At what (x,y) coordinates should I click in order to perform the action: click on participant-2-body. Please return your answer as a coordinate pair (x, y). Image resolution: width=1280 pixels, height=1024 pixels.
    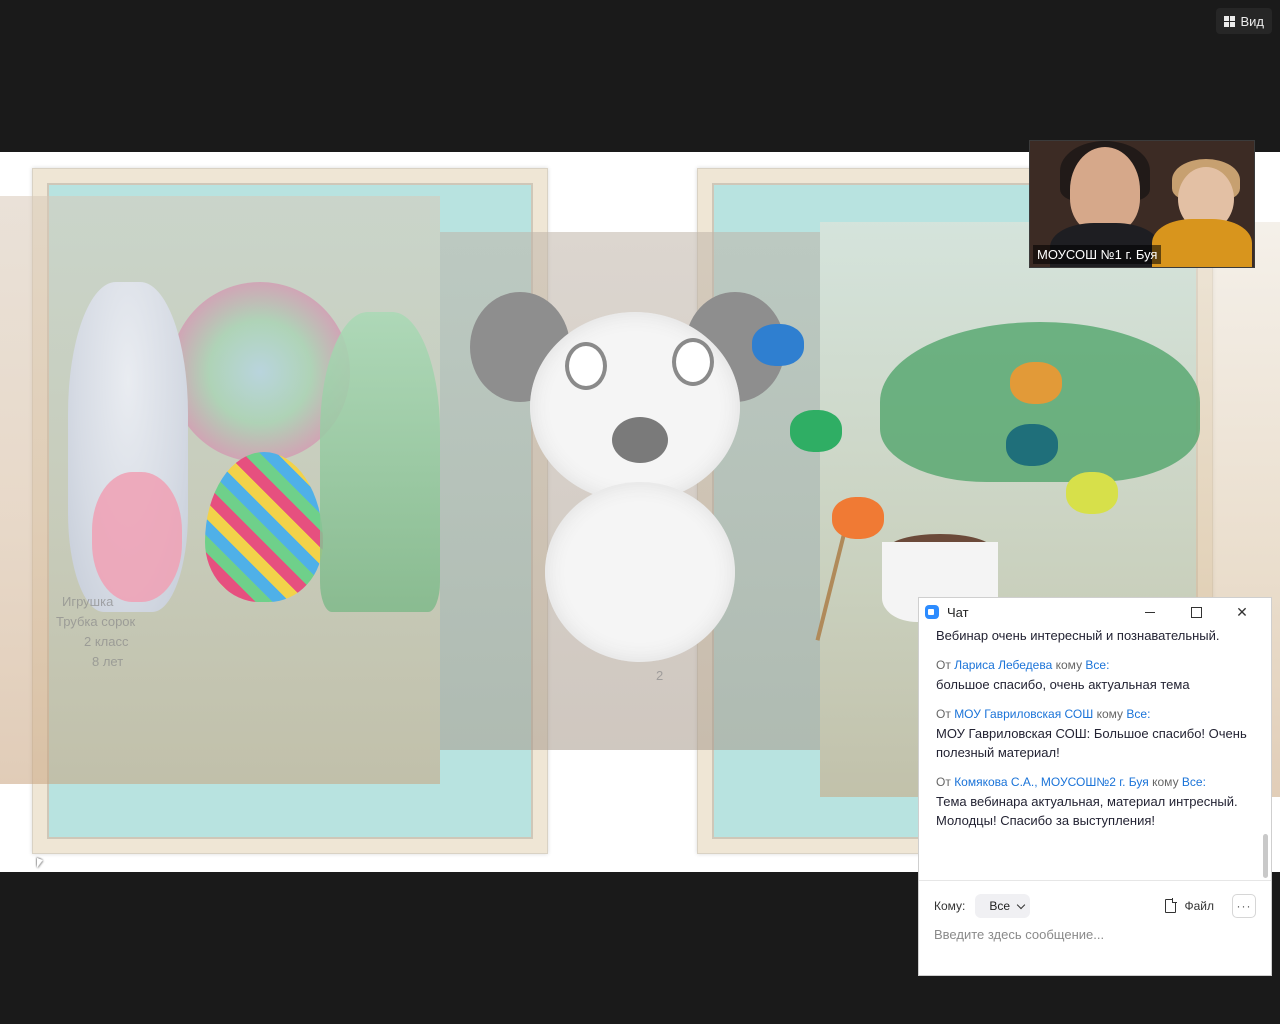
    Looking at the image, I should click on (1202, 243).